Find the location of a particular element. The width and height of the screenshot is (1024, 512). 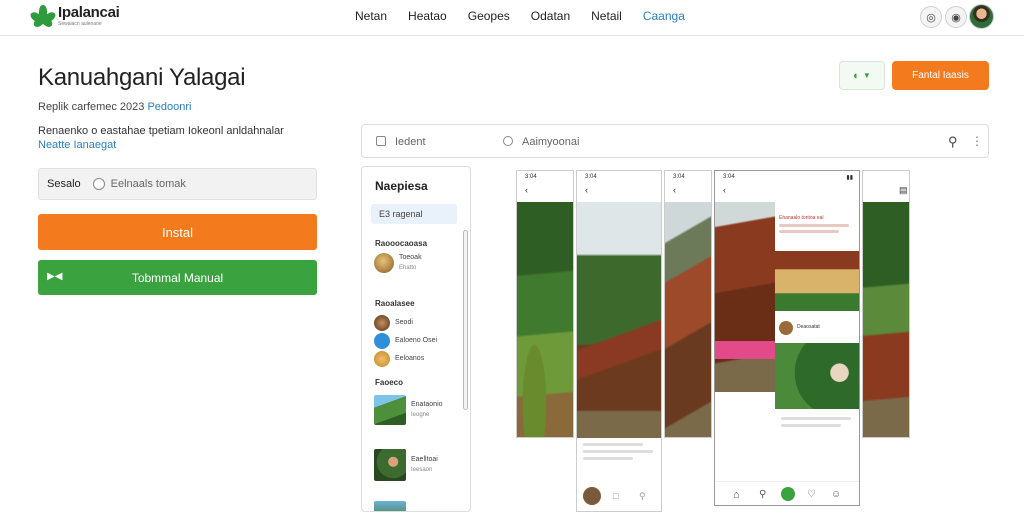

sidebar-scrollbar is located at coordinates (465, 320).